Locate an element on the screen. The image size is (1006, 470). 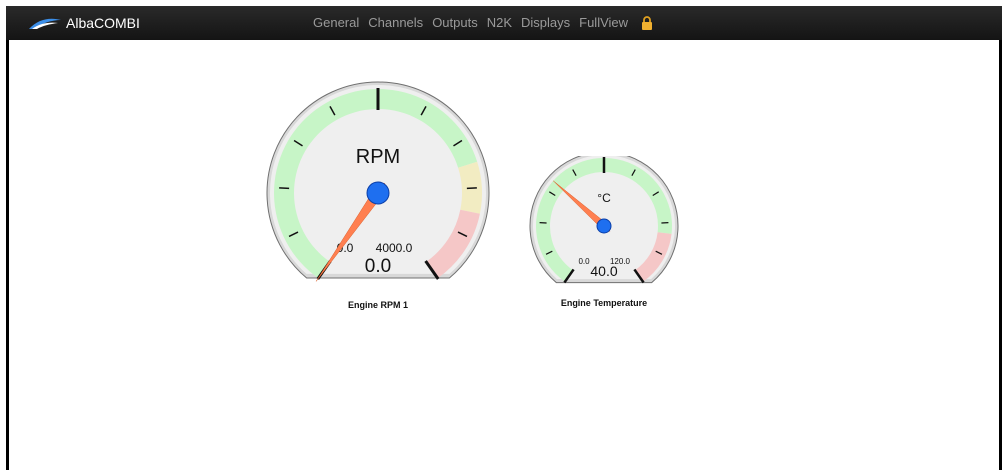
gauge-engine-rpm: RPM 0.0 4000.0 0.0 is located at coordinates (378, 186).